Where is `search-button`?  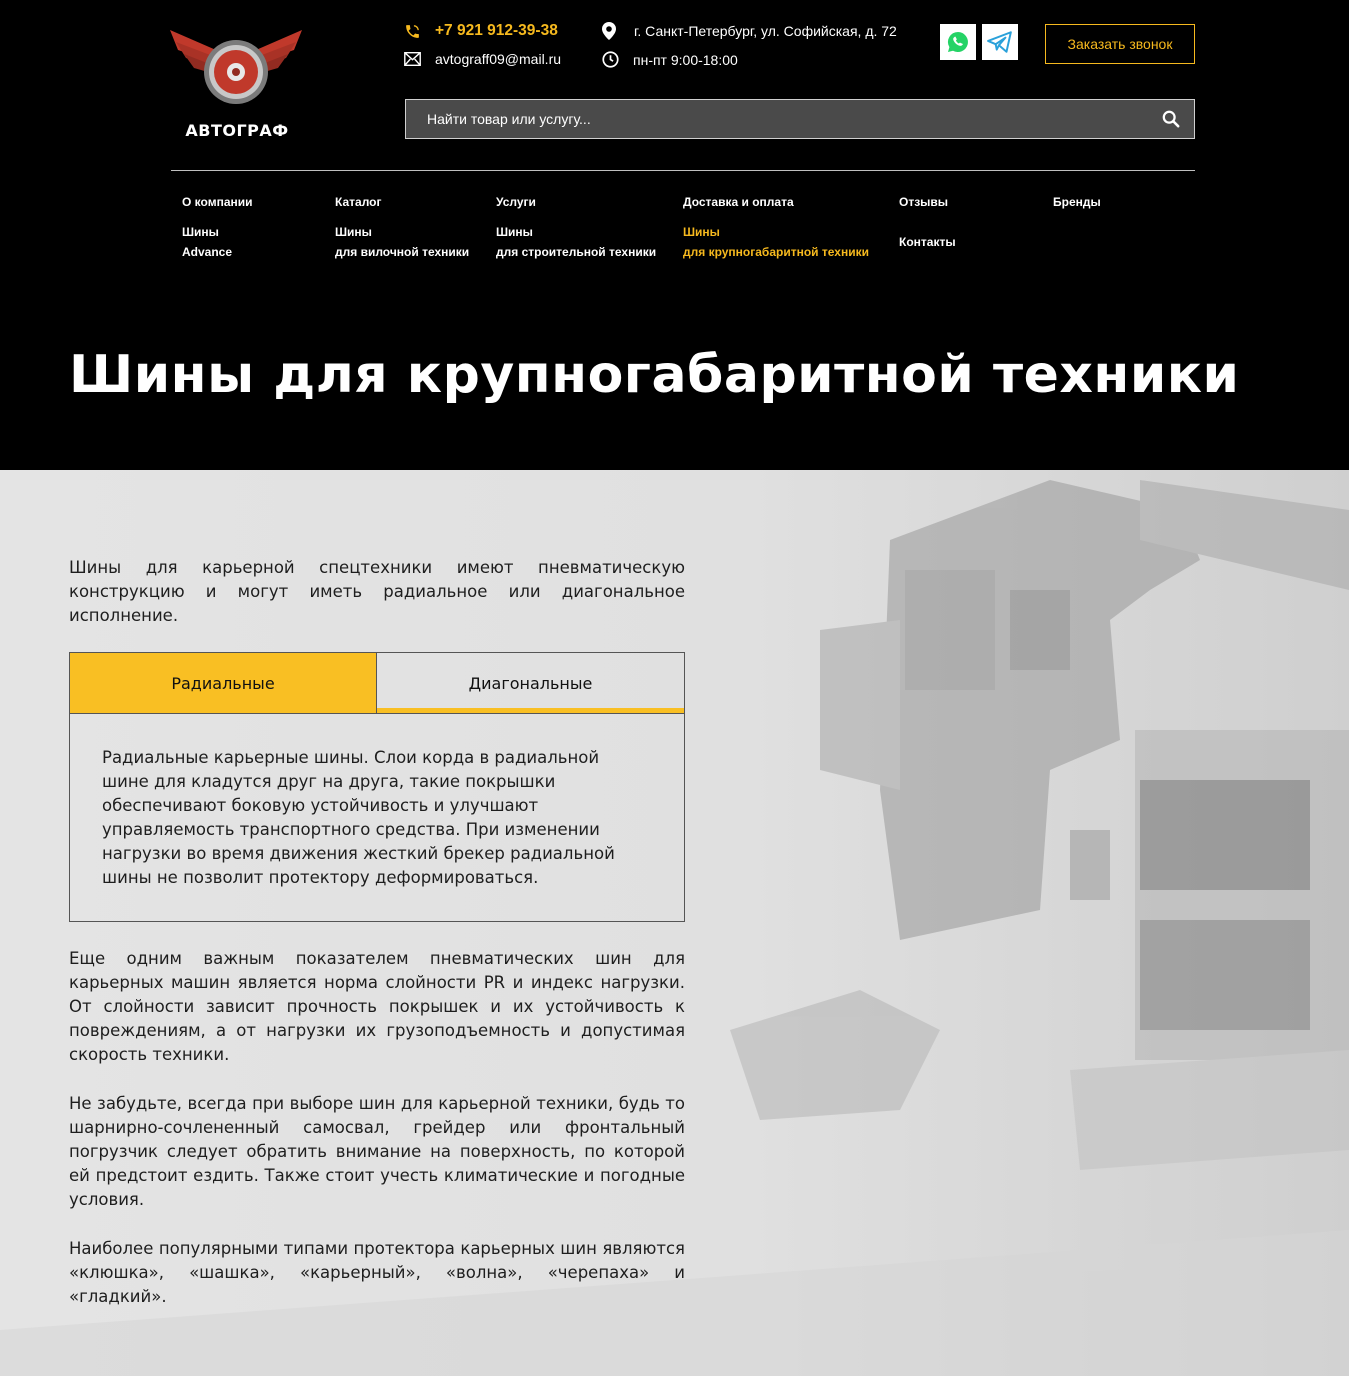 search-button is located at coordinates (1171, 119).